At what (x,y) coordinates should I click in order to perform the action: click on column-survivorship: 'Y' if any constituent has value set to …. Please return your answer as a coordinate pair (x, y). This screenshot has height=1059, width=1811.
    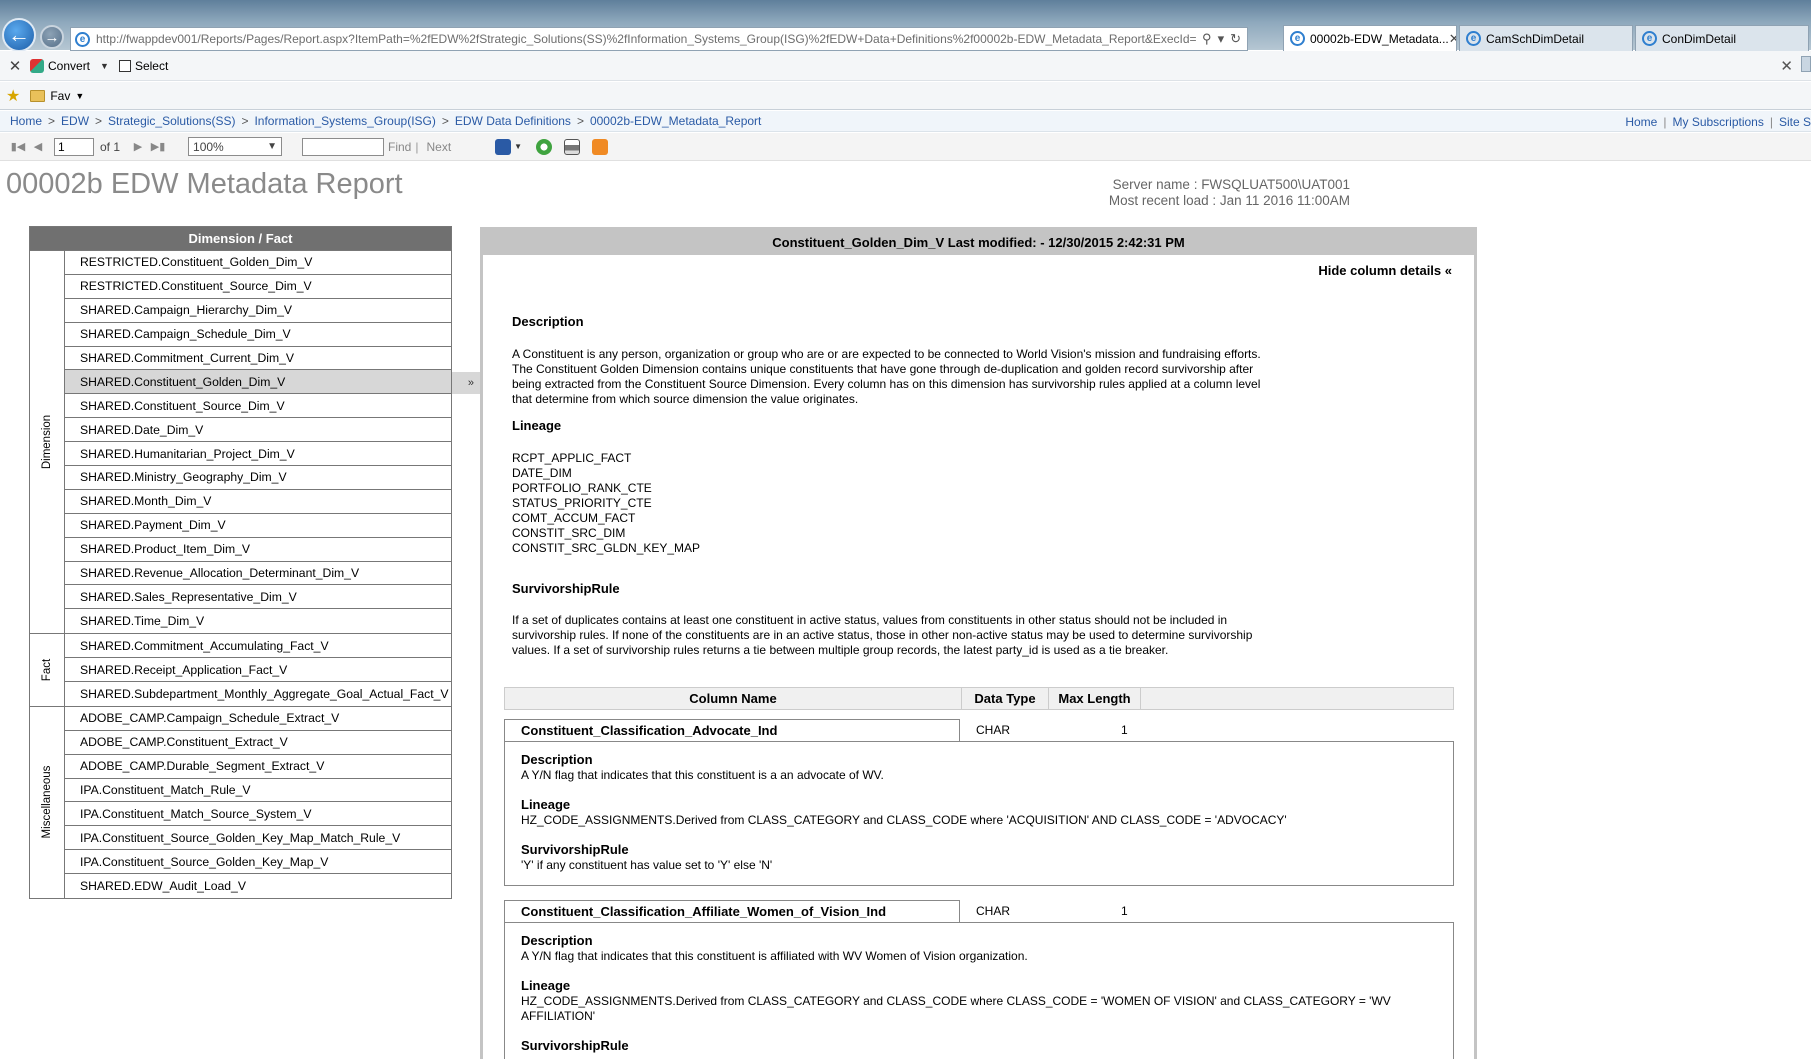
    Looking at the image, I should click on (647, 865).